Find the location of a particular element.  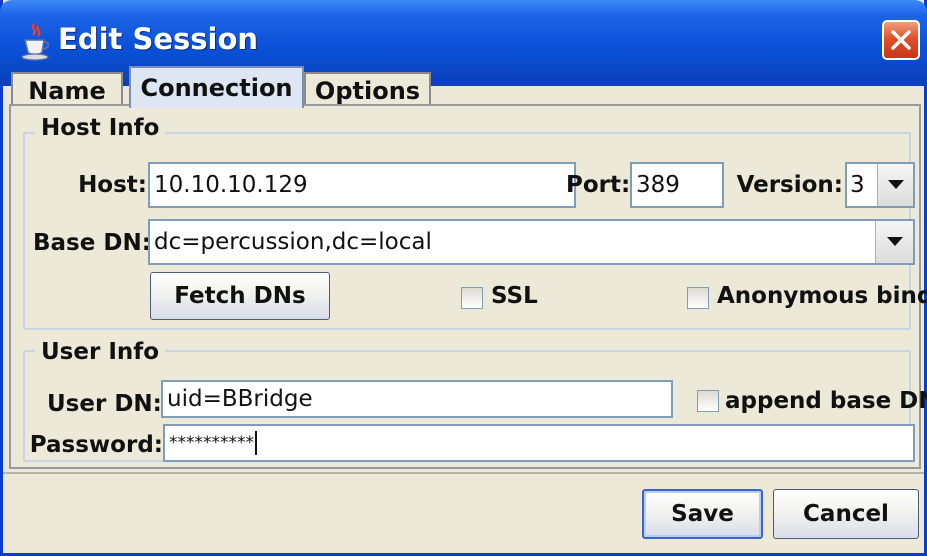

tab-connection-label: Connection is located at coordinates (216, 88).